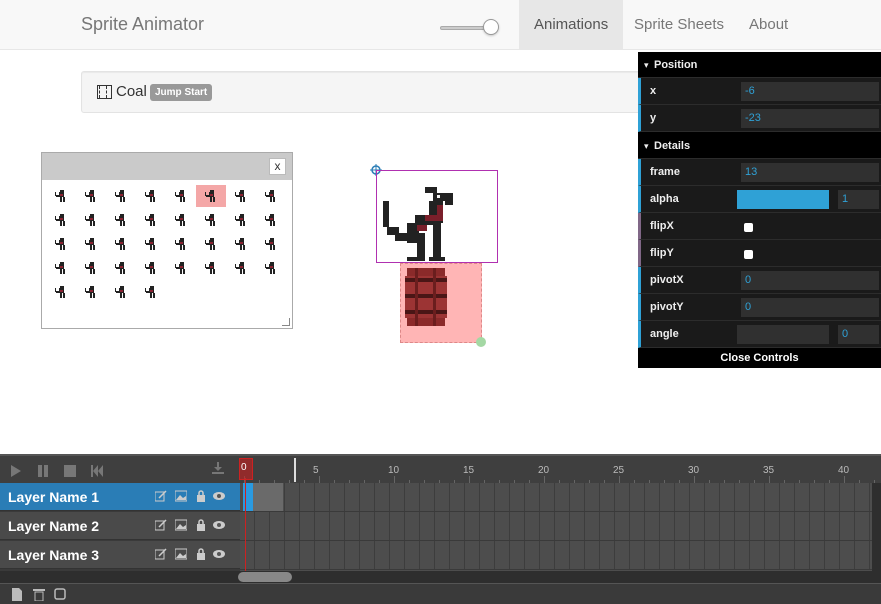  Describe the element at coordinates (142, 24) in the screenshot. I see `brand-title: Sprite Animator` at that location.